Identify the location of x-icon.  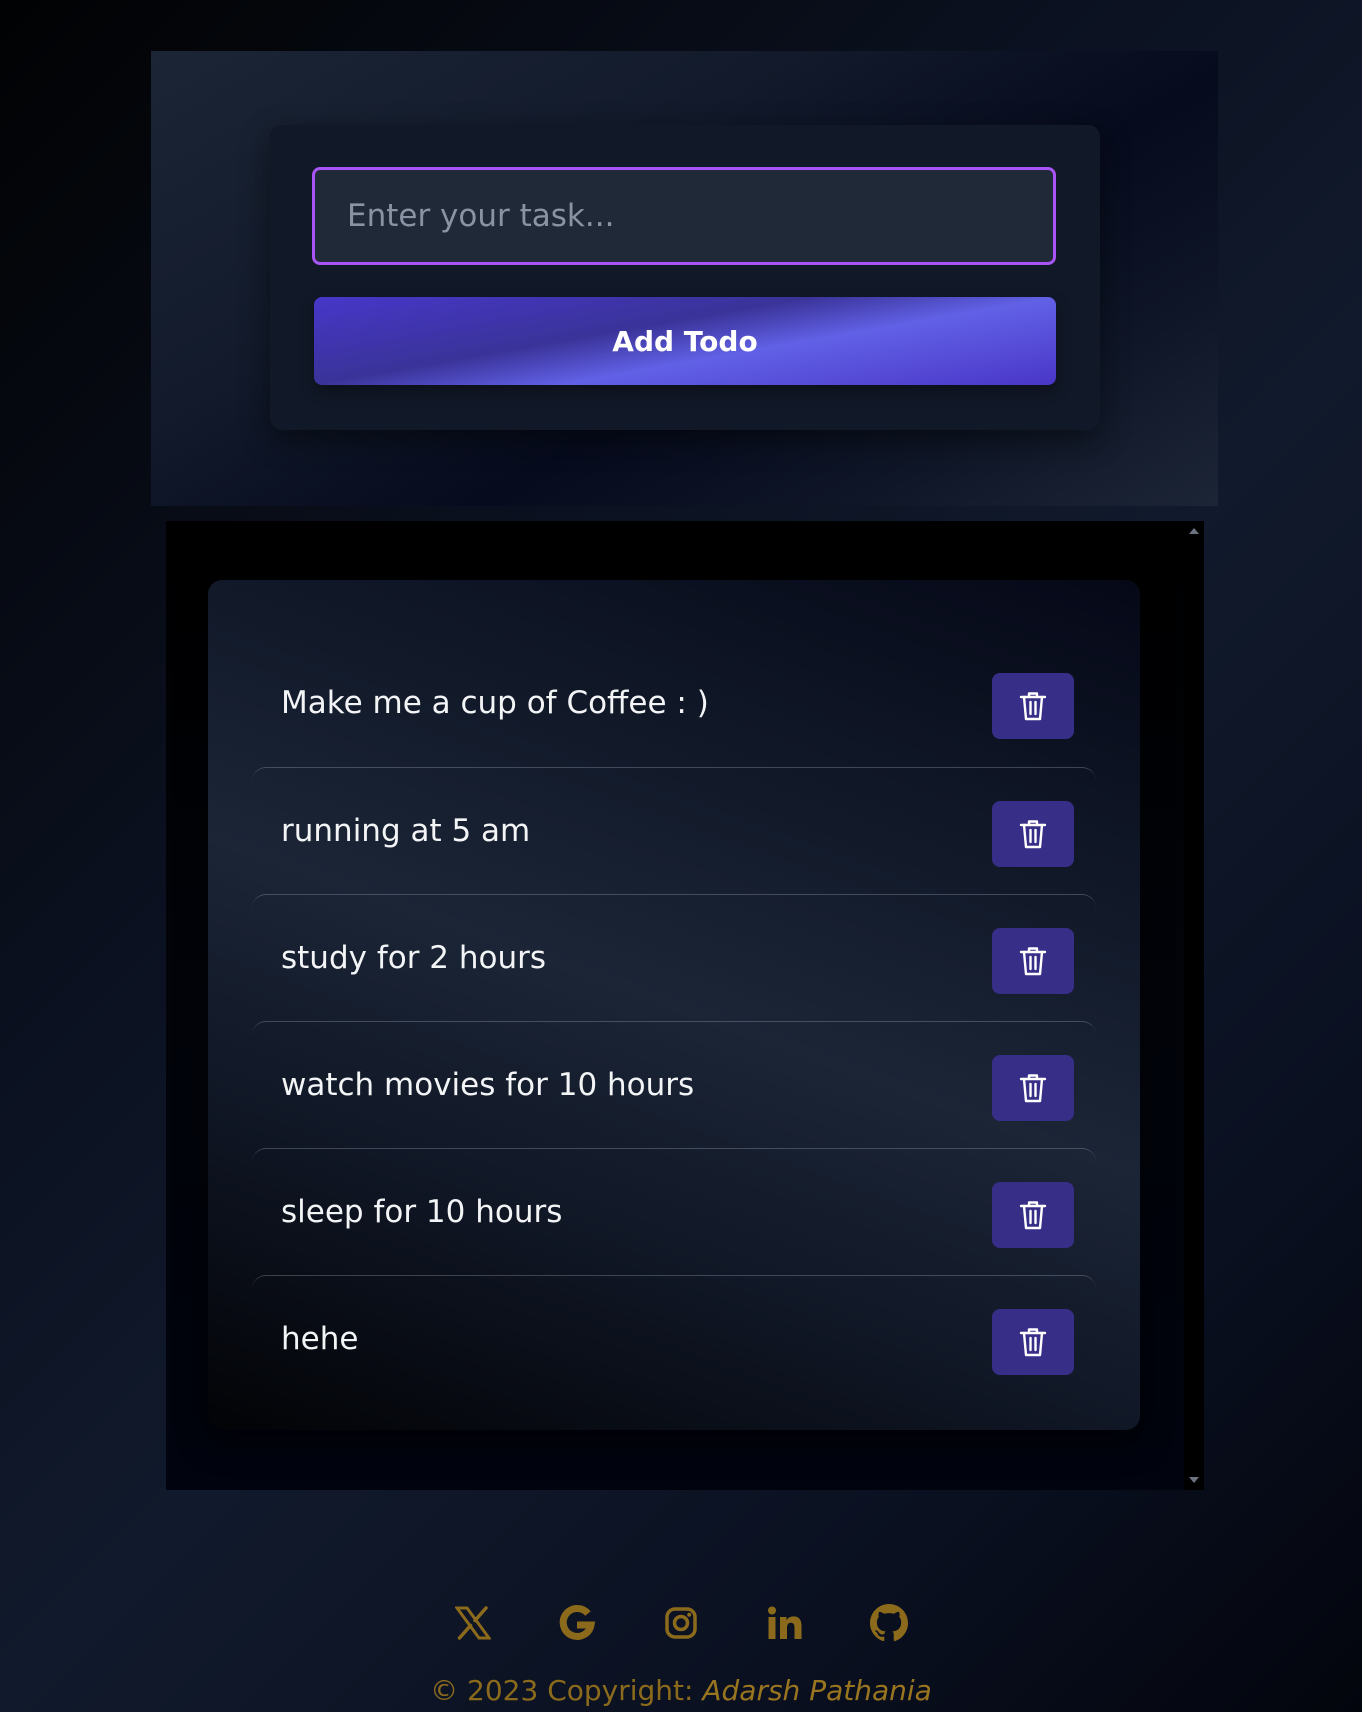
(473, 1623).